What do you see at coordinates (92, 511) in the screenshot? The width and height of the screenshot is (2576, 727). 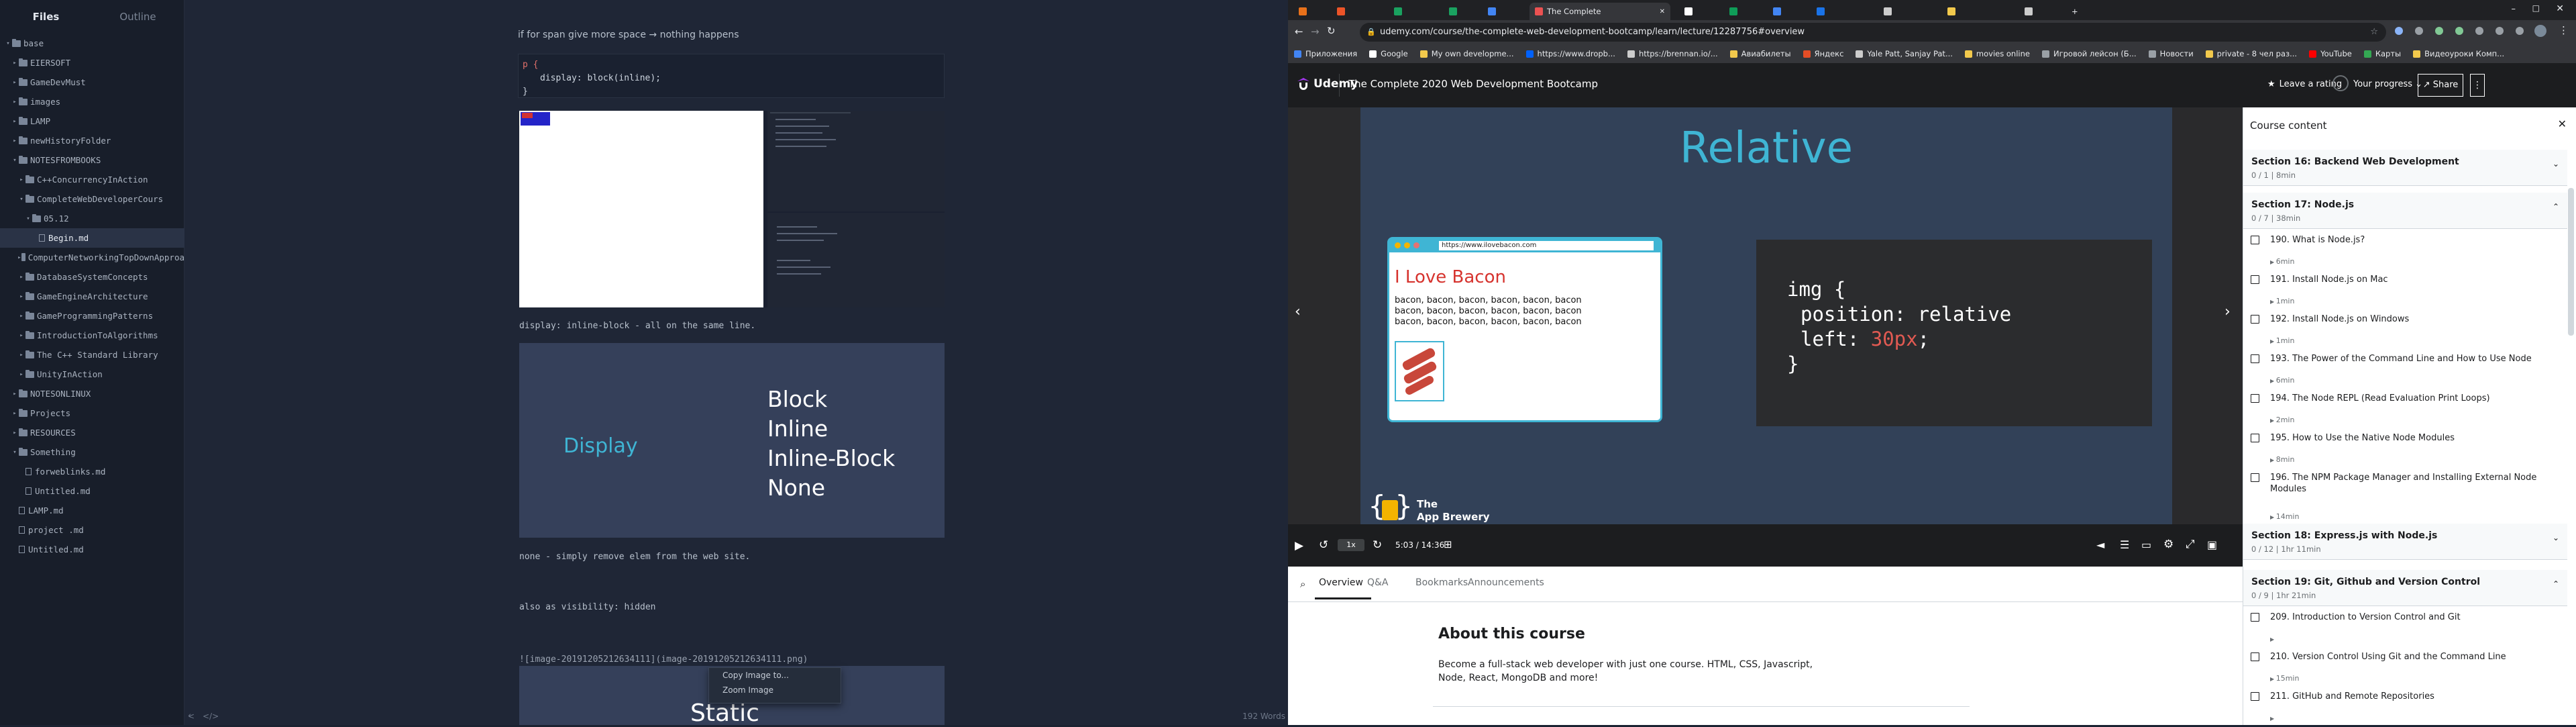 I see `tree-file: LAMP.md` at bounding box center [92, 511].